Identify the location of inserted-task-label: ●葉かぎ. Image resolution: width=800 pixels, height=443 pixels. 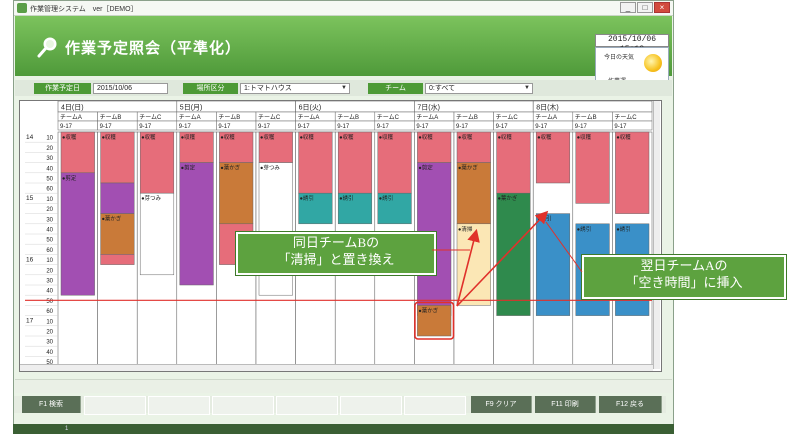
(428, 310).